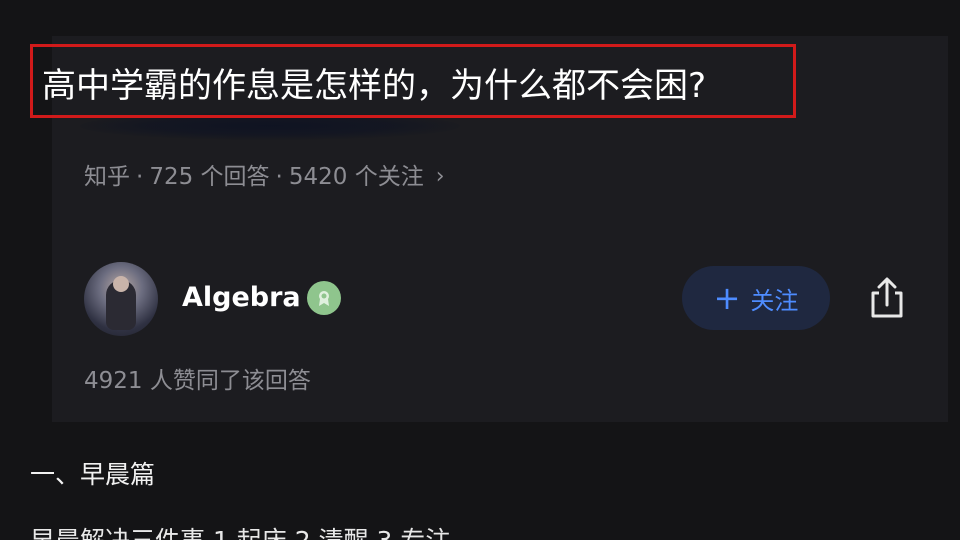  I want to click on share-icon, so click(887, 298).